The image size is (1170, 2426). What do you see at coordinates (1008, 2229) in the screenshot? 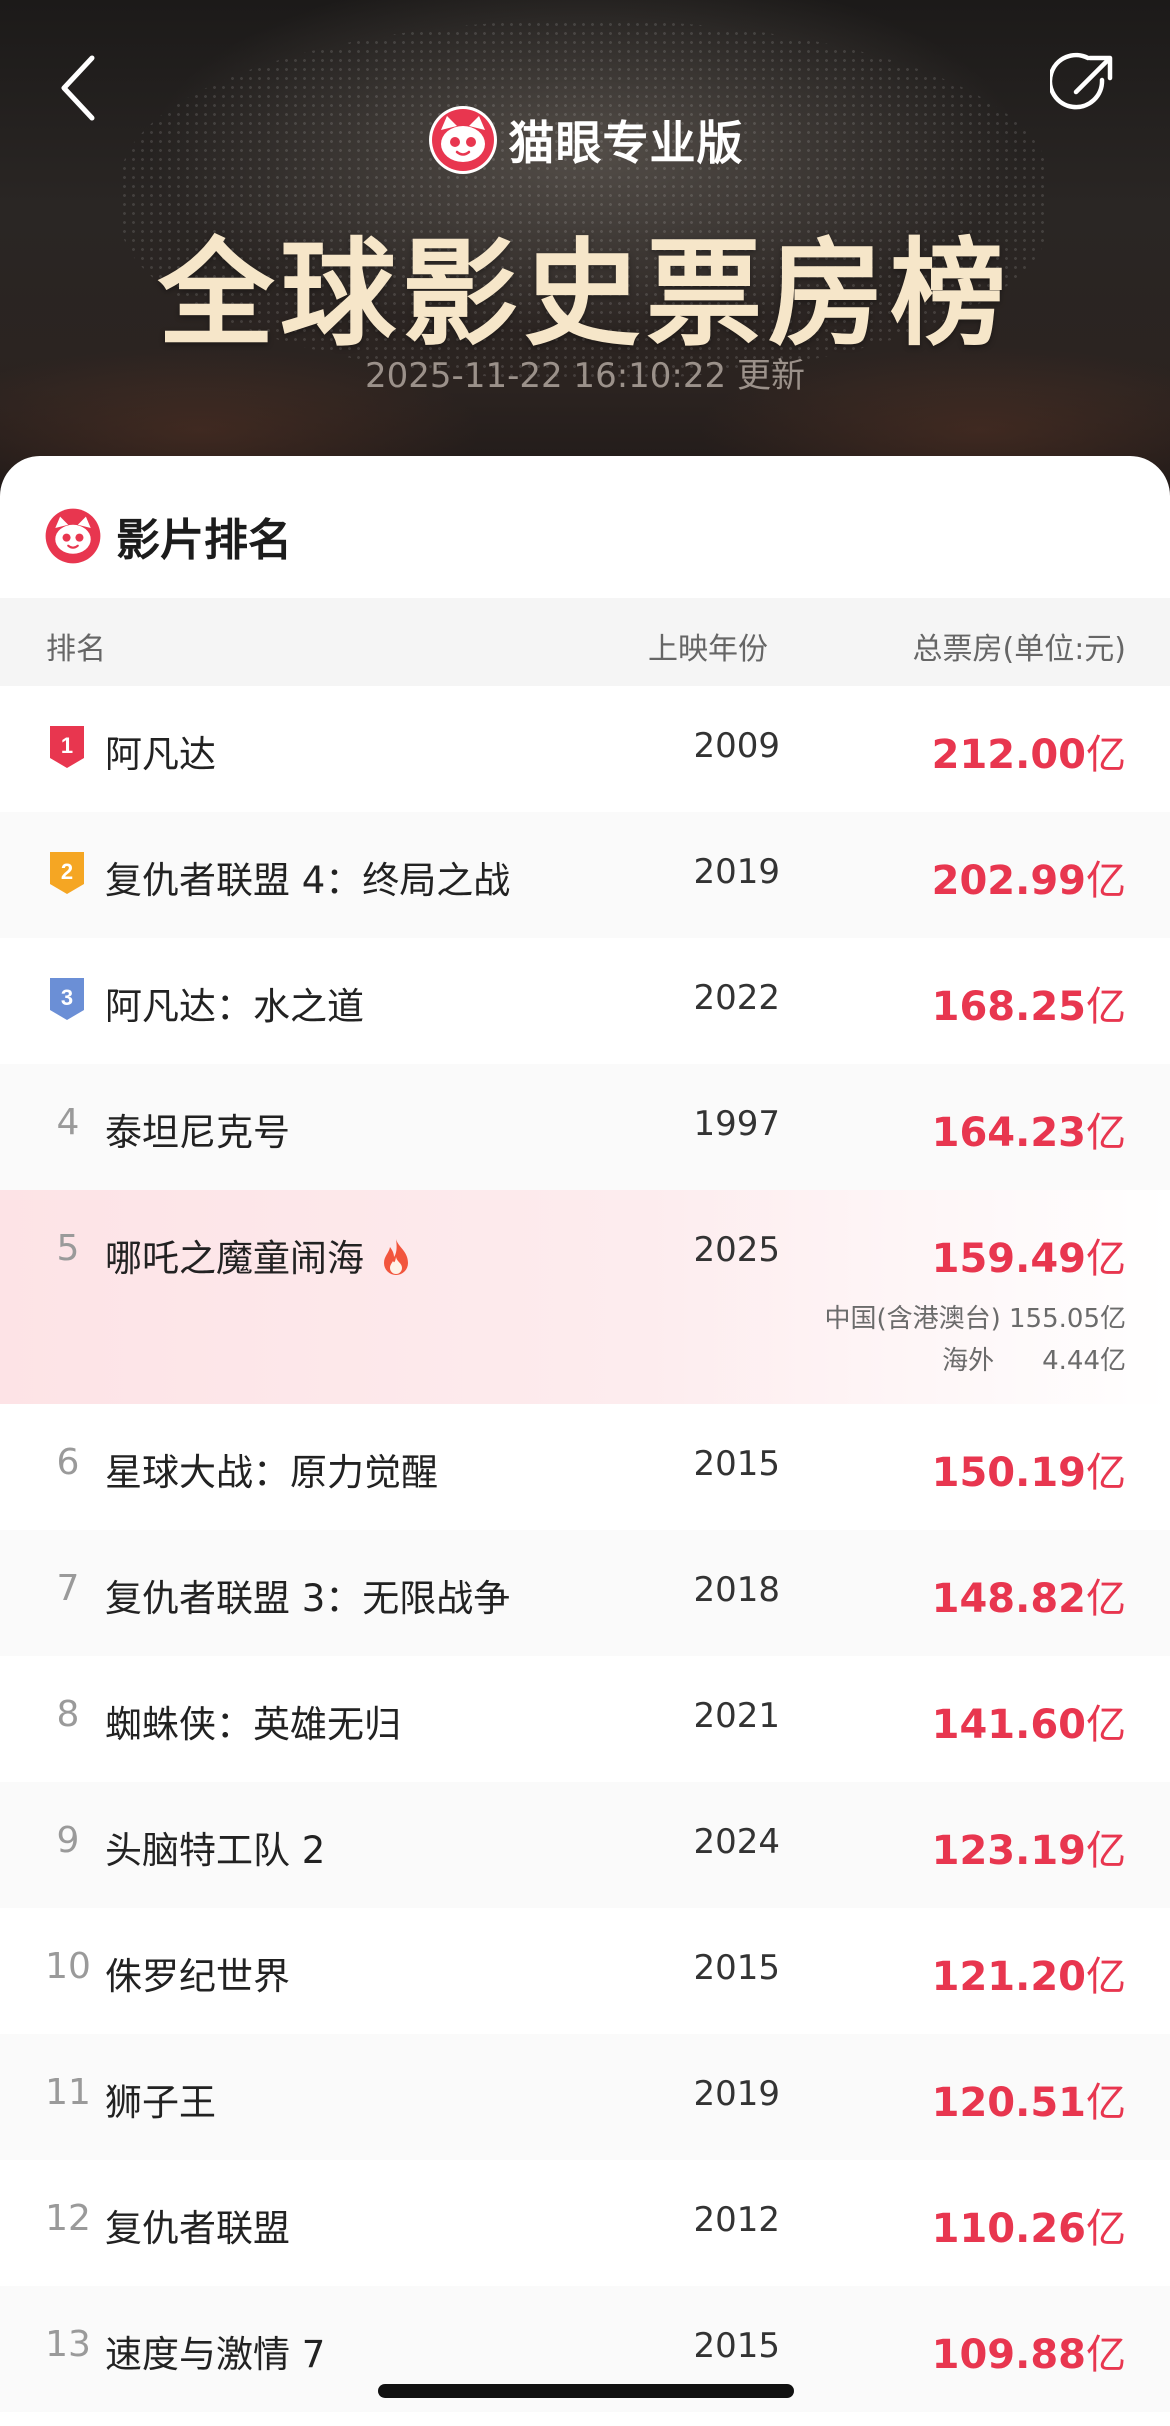
I see `gross-value: 110.26` at bounding box center [1008, 2229].